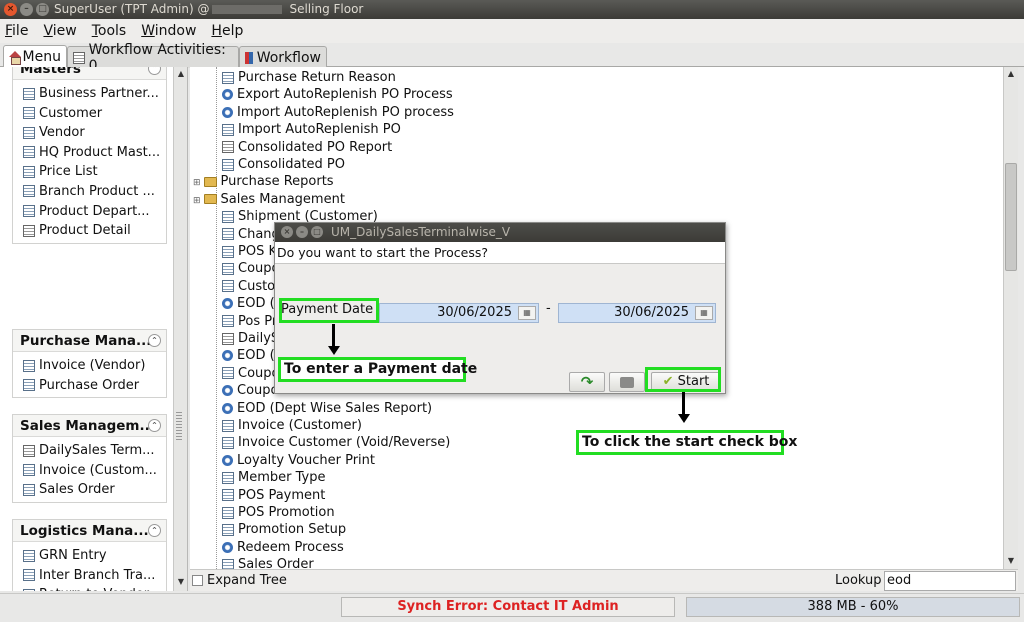  I want to click on menu-item: Price List, so click(89, 172).